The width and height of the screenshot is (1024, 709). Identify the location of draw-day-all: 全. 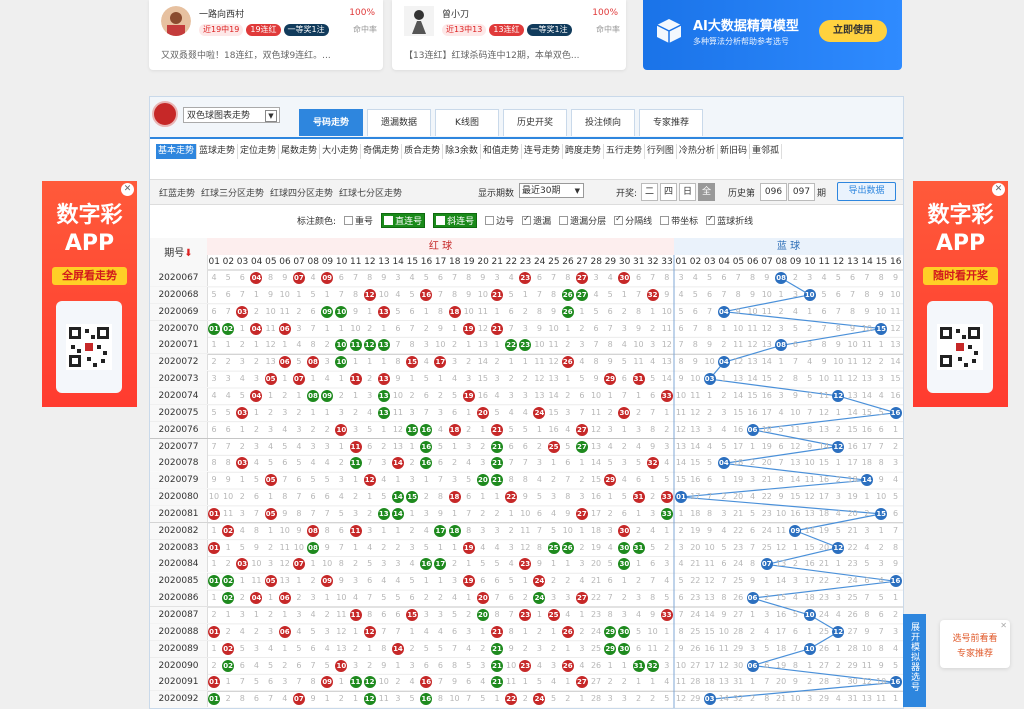
(706, 192).